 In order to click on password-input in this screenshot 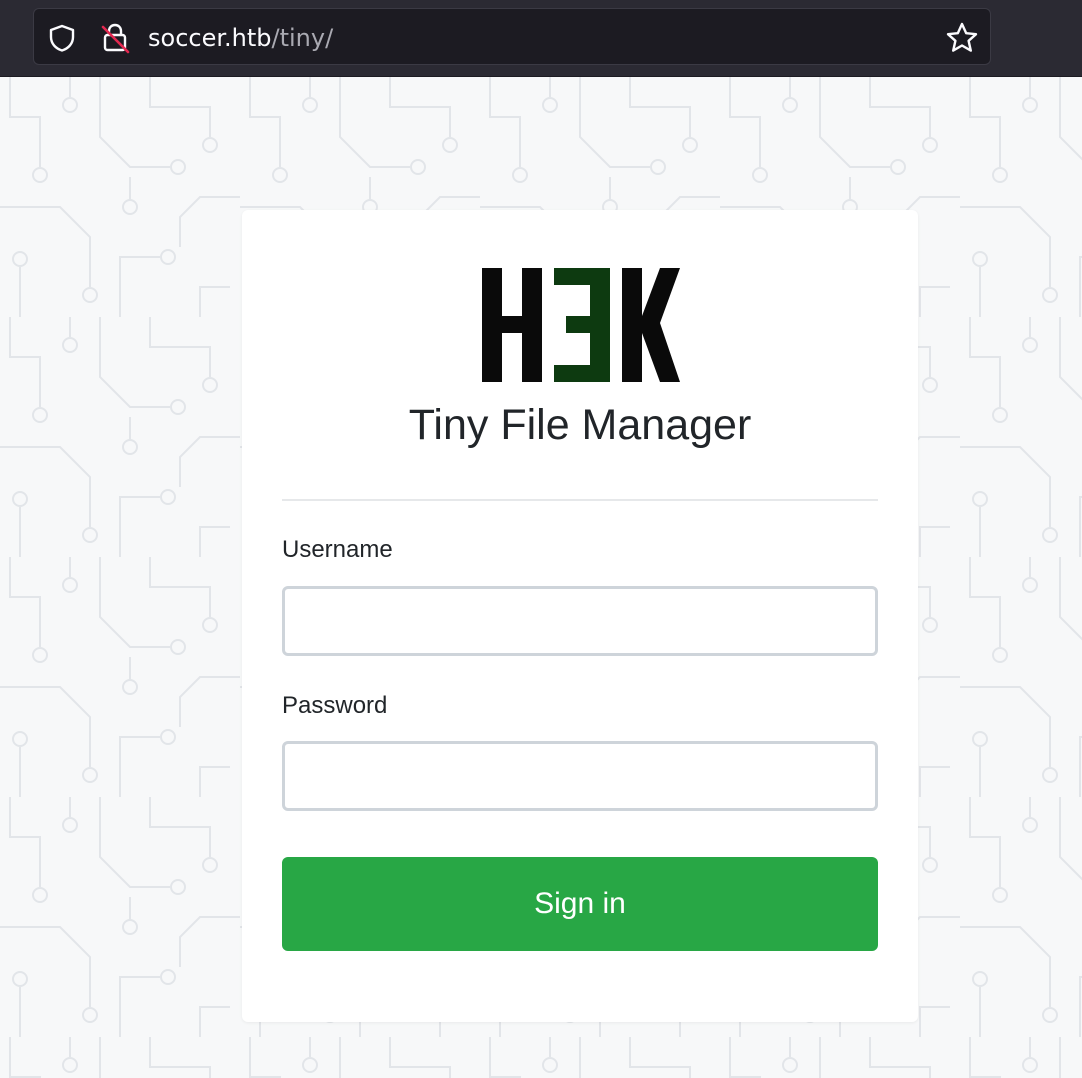, I will do `click(580, 776)`.